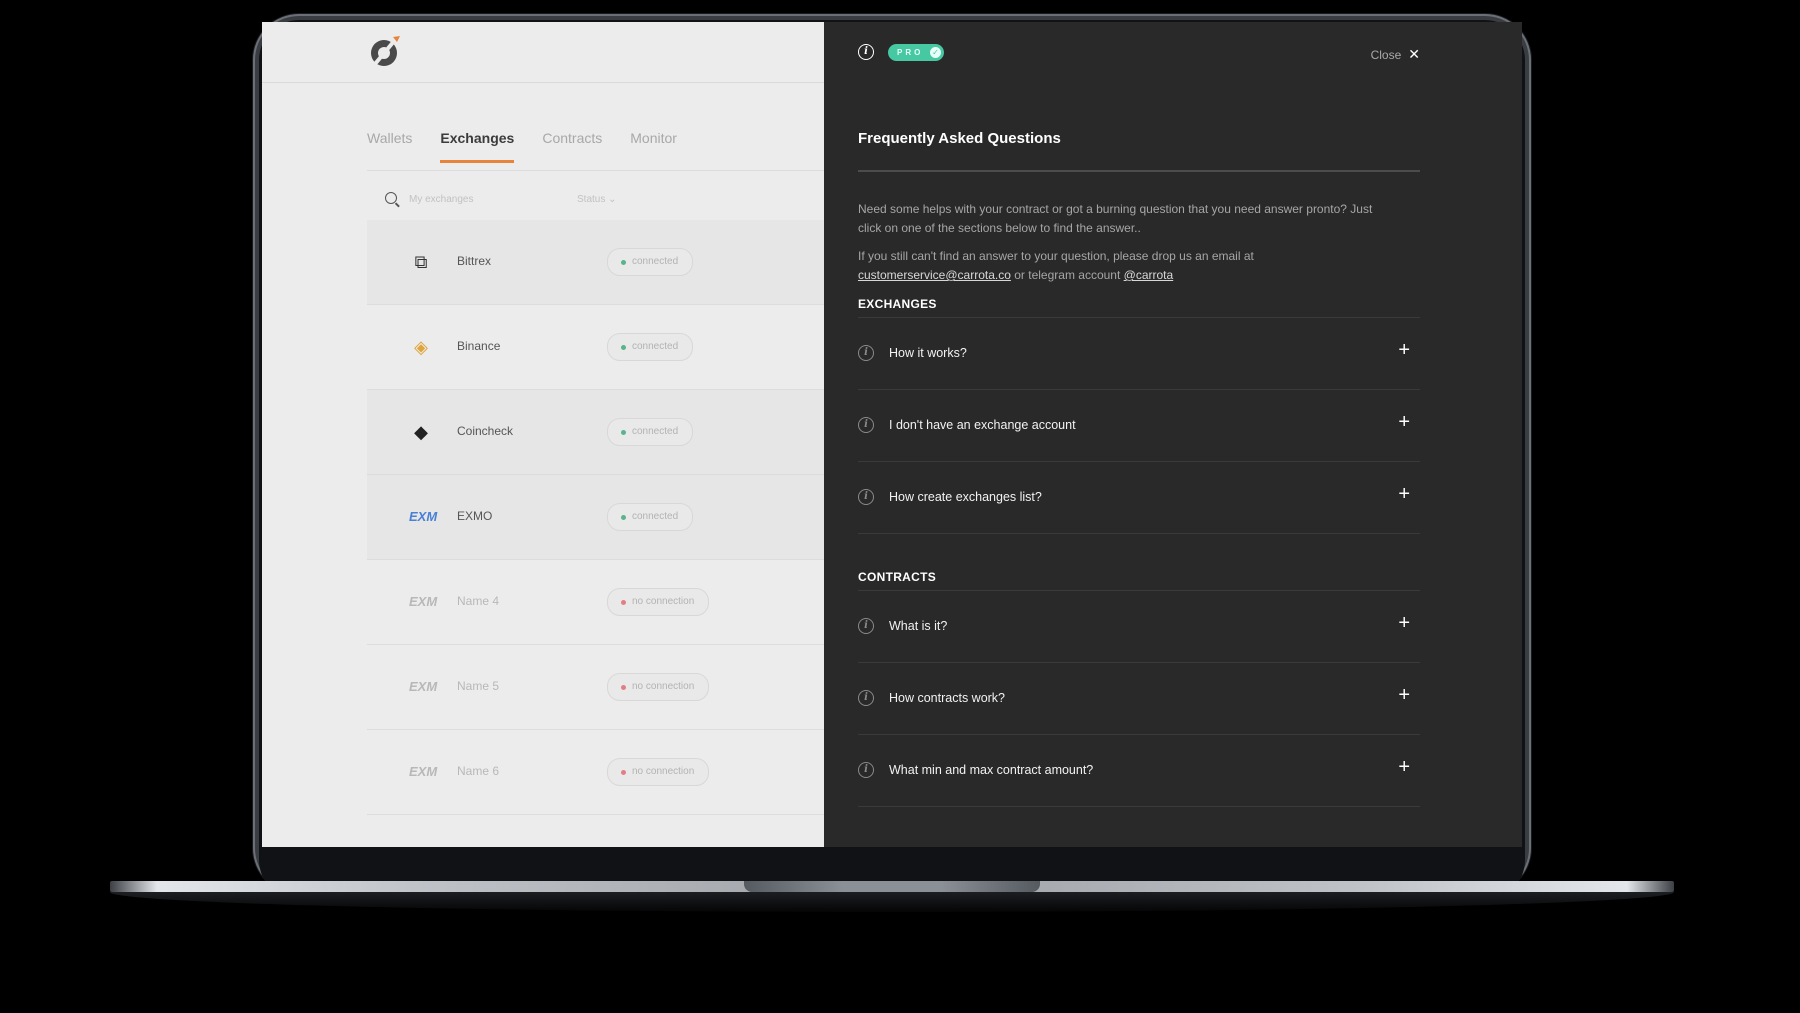  What do you see at coordinates (391, 198) in the screenshot?
I see `search-icon` at bounding box center [391, 198].